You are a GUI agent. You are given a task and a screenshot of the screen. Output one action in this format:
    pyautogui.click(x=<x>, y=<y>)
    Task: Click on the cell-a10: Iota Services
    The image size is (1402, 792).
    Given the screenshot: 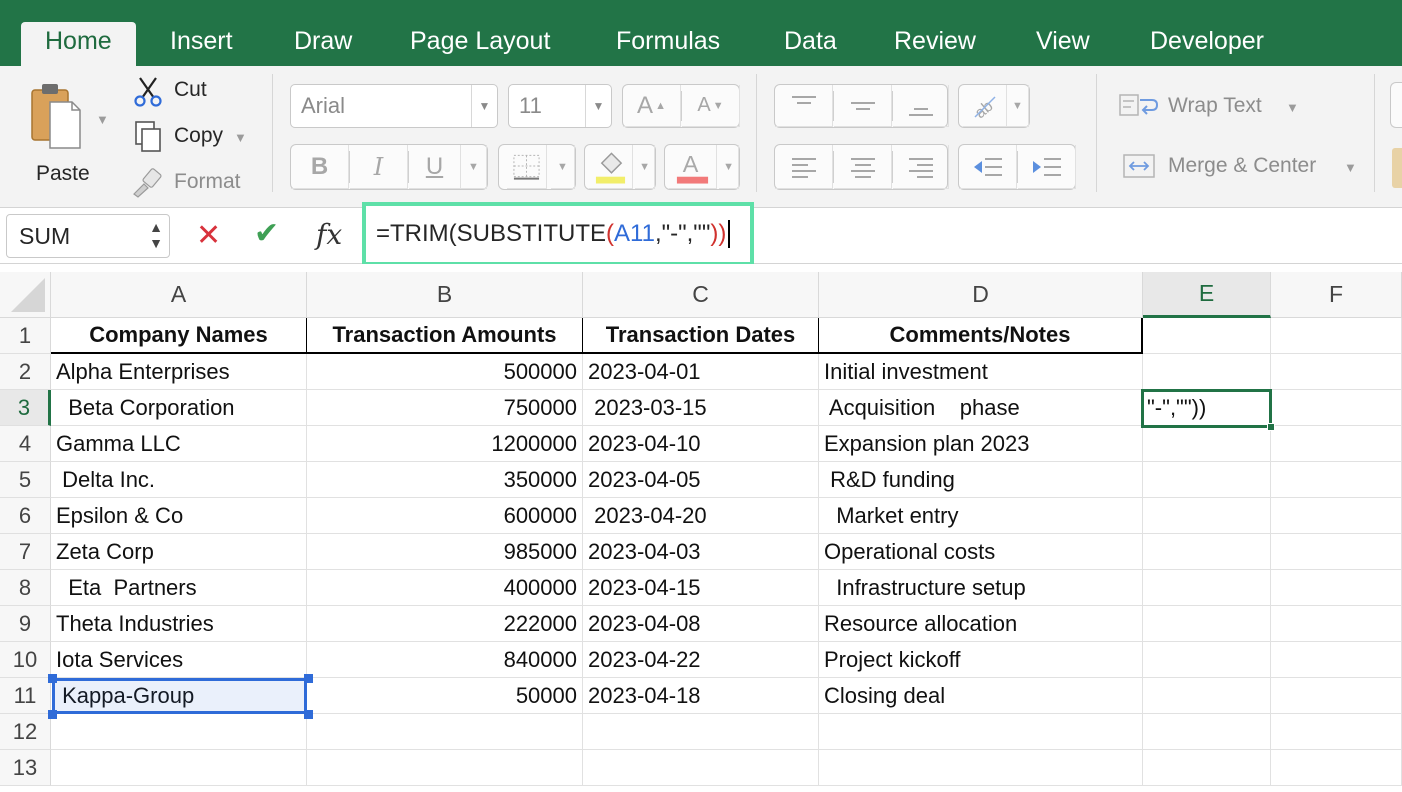 What is the action you would take?
    pyautogui.click(x=179, y=660)
    